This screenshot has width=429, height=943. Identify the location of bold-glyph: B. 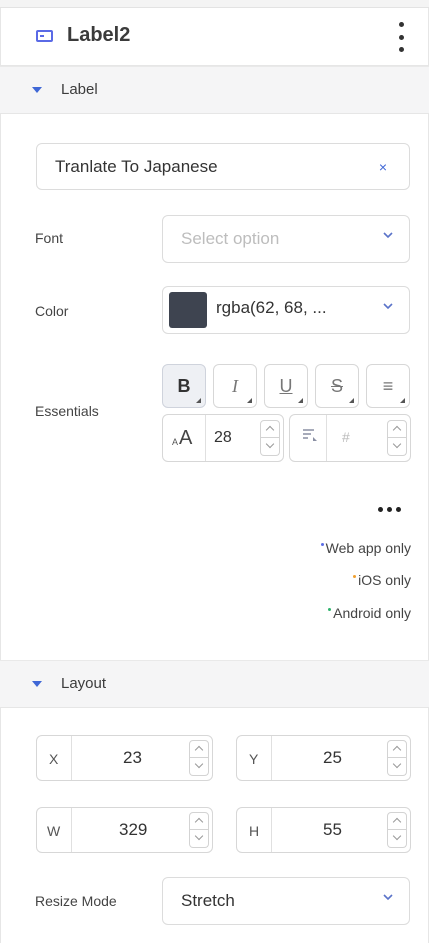
(184, 386).